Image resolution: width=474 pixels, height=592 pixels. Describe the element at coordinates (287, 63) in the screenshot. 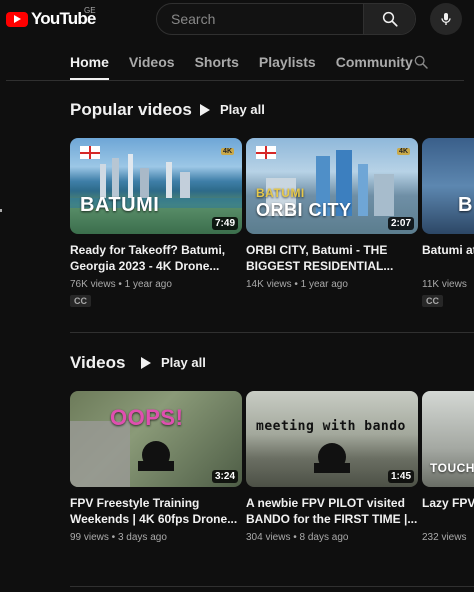

I see `tab-playlists: Playlists` at that location.